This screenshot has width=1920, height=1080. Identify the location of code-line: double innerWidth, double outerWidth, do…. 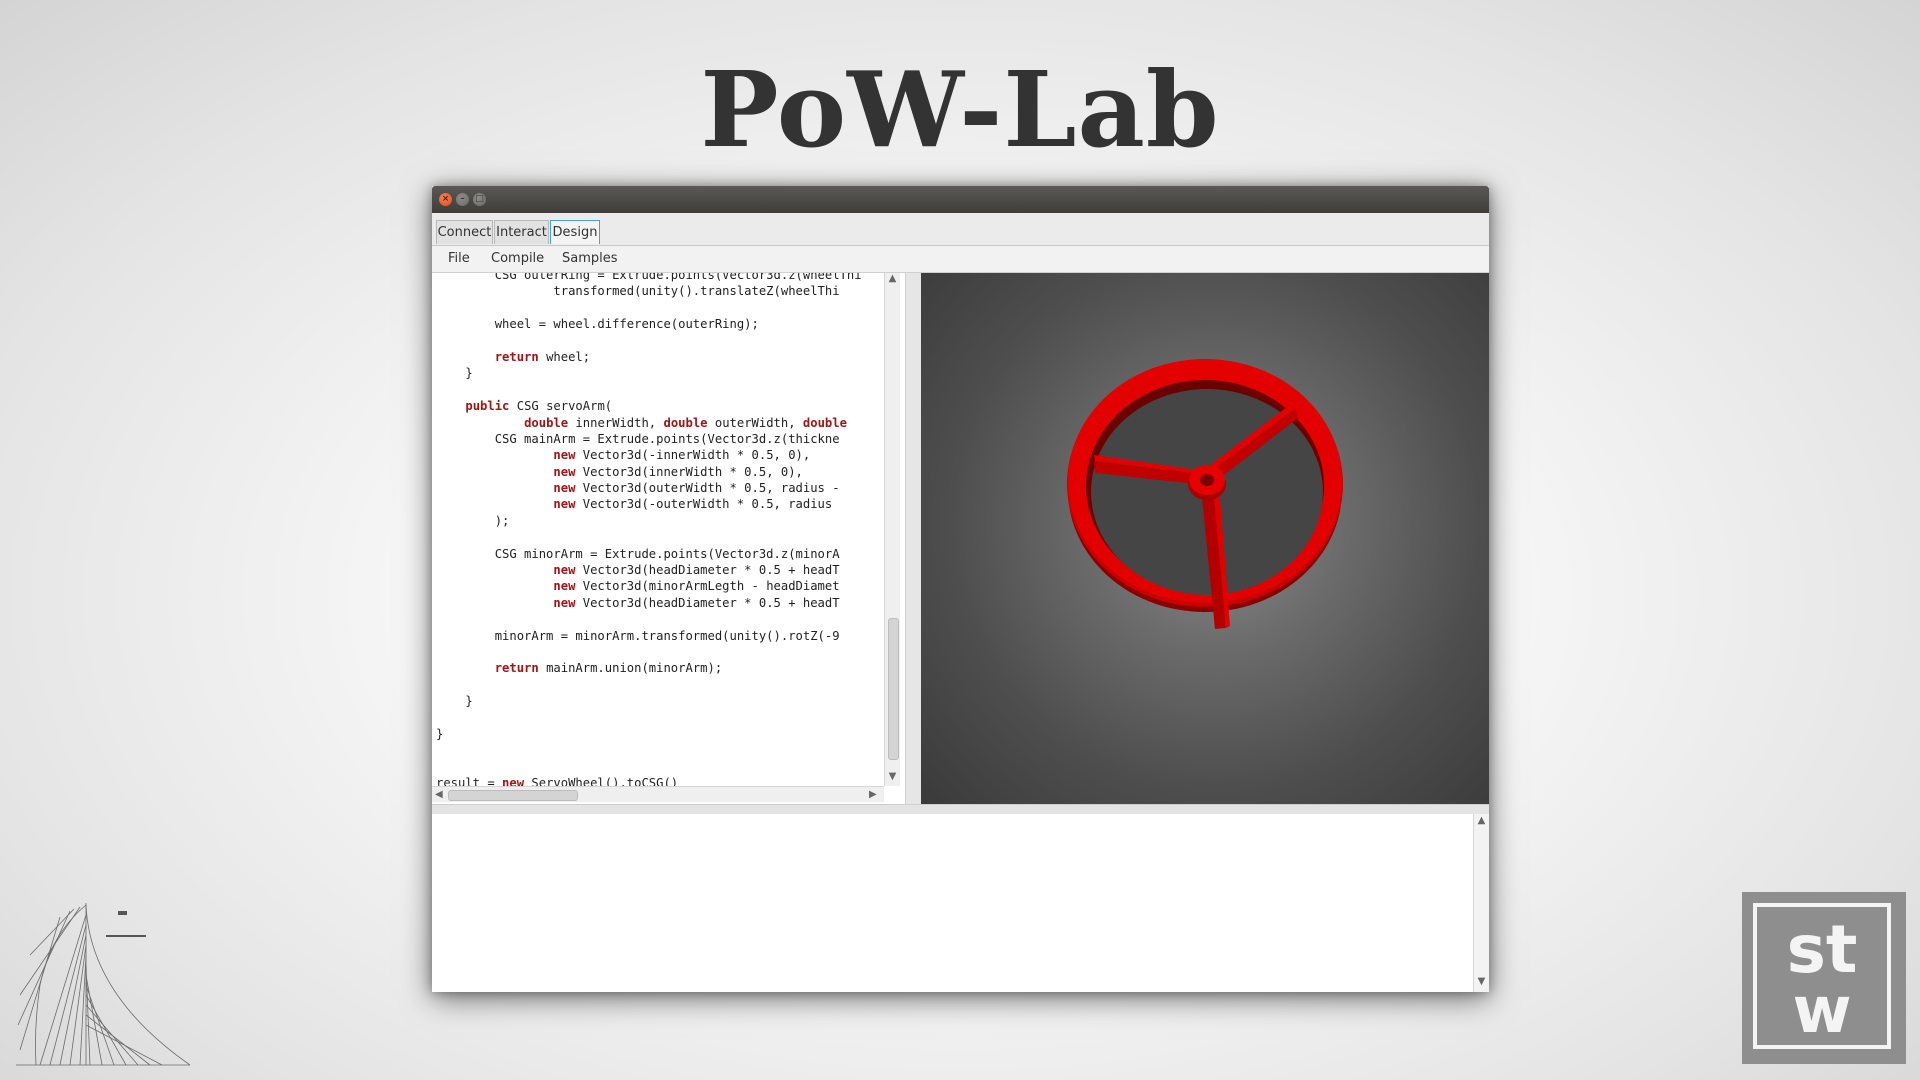
(649, 423).